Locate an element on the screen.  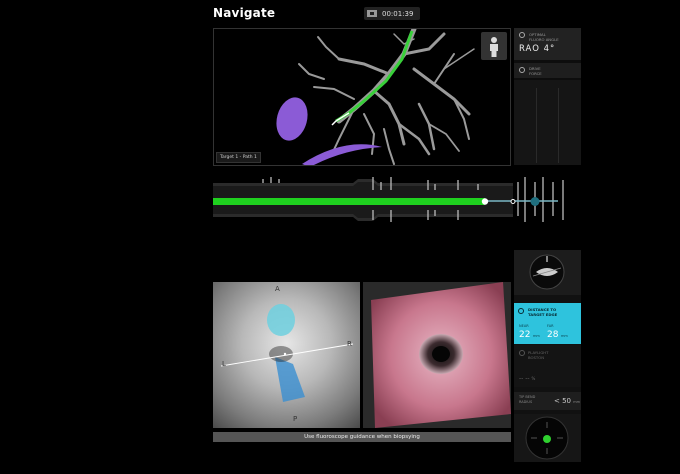
live-camera-view is located at coordinates (437, 355).